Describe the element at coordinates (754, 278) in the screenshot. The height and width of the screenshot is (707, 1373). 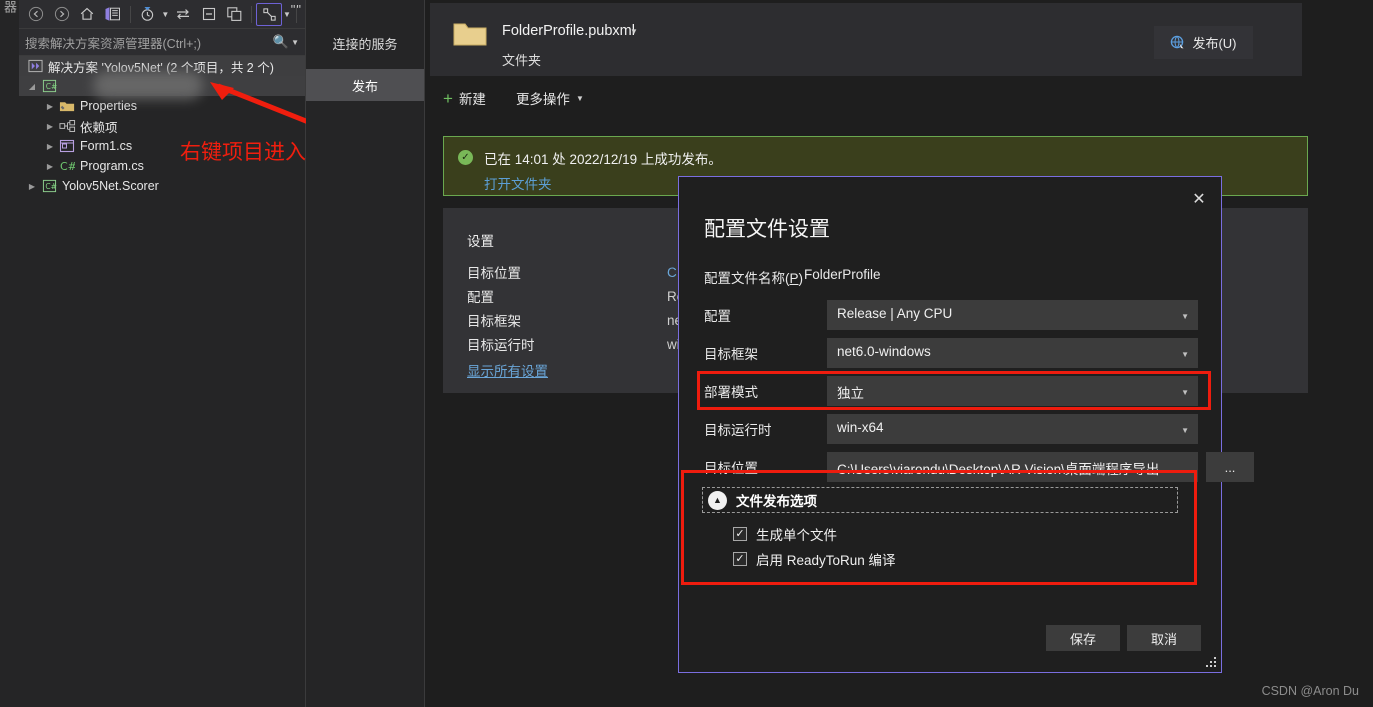
I see `profile-name-label: 配置文件名称(P)` at that location.